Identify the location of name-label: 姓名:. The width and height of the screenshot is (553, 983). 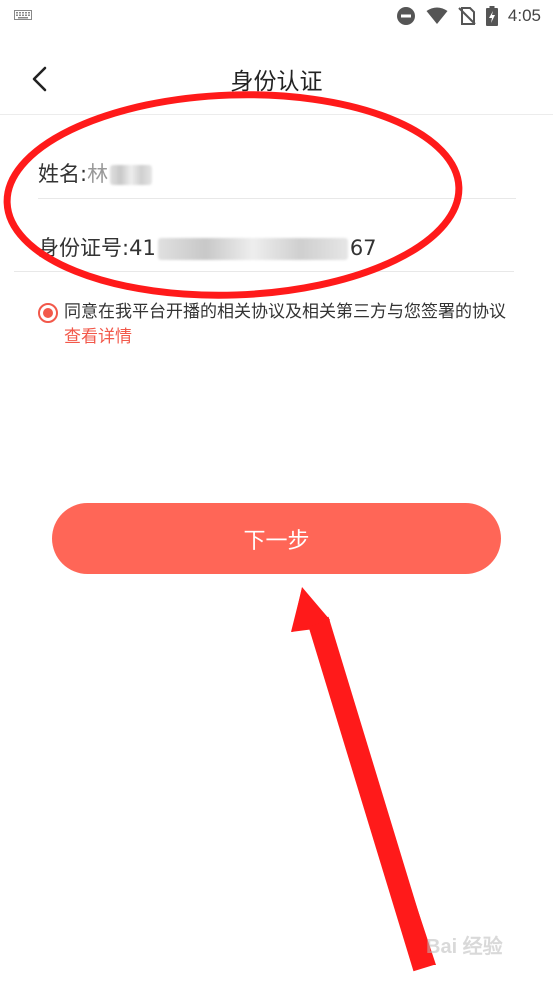
(63, 174).